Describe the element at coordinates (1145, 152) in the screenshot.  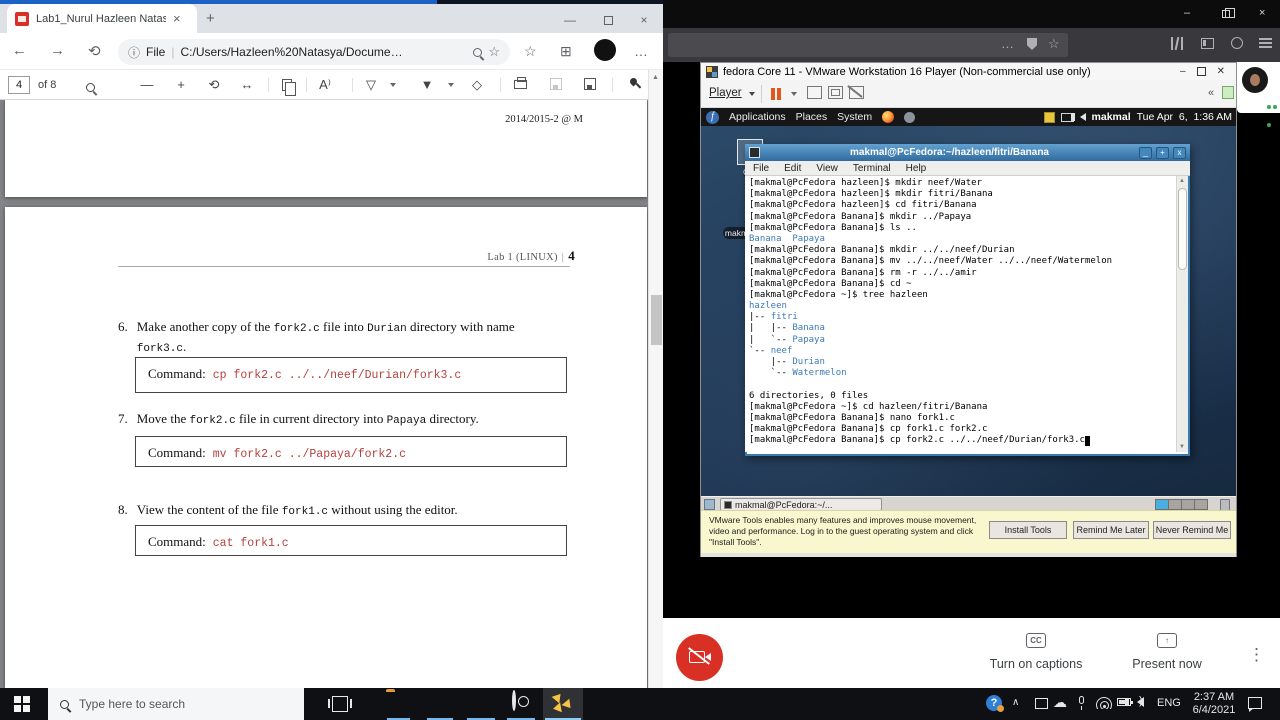
I see `terminal-minimize-button: _` at that location.